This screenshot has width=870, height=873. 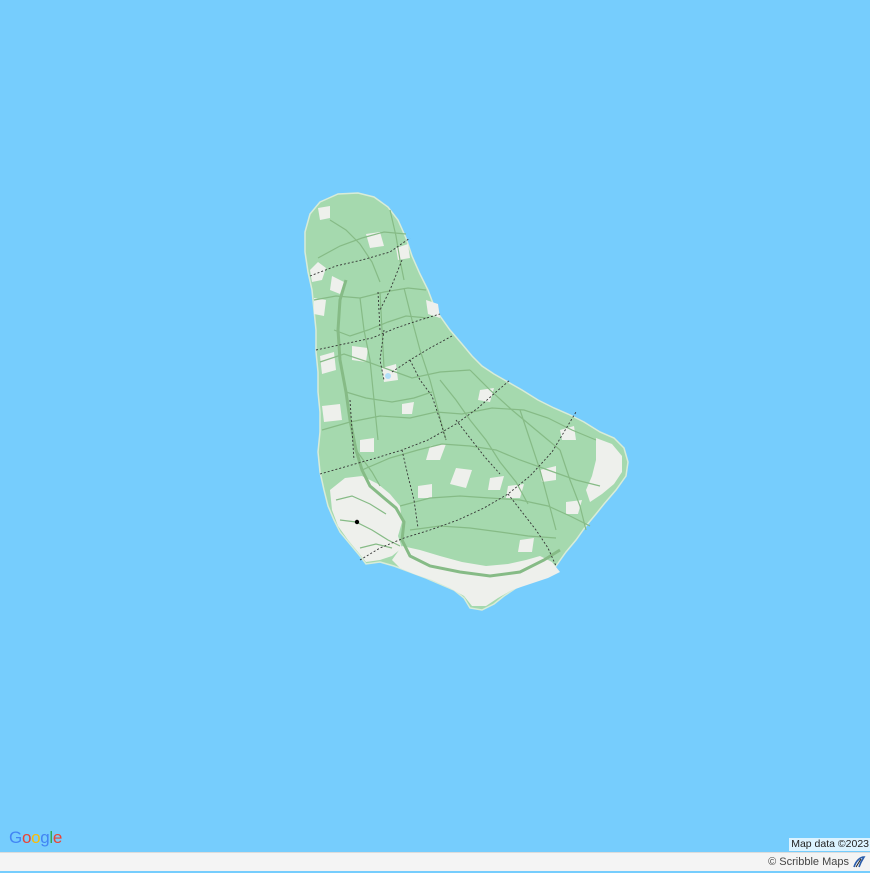 What do you see at coordinates (859, 862) in the screenshot?
I see `scribble-maps-logo-icon` at bounding box center [859, 862].